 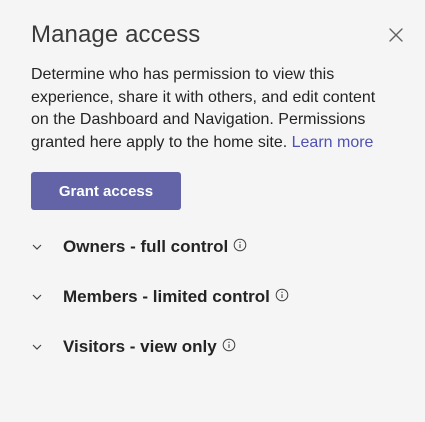 I want to click on group-visitors: Visitors - view only, so click(x=216, y=347).